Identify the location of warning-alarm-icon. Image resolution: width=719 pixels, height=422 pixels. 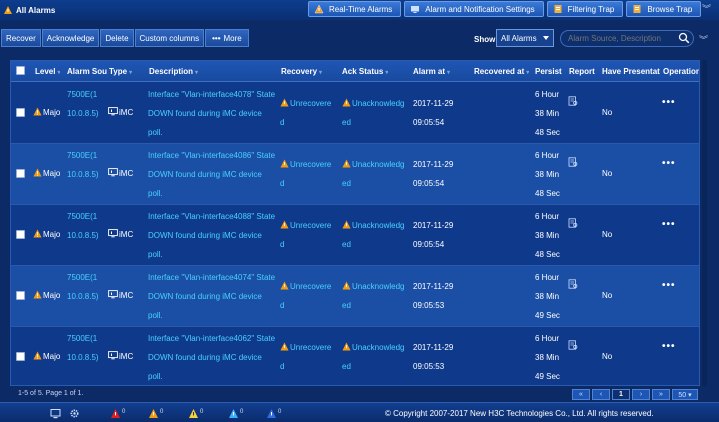
(233, 413).